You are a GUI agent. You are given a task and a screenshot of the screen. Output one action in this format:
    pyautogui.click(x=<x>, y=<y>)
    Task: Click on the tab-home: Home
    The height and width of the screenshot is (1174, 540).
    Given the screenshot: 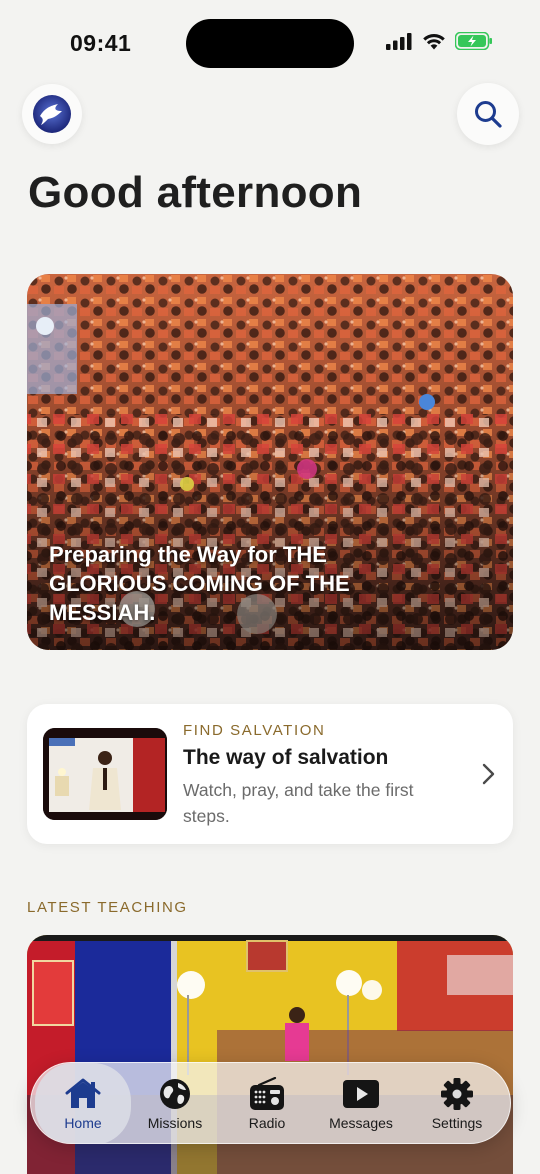 What is the action you would take?
    pyautogui.click(x=83, y=1103)
    